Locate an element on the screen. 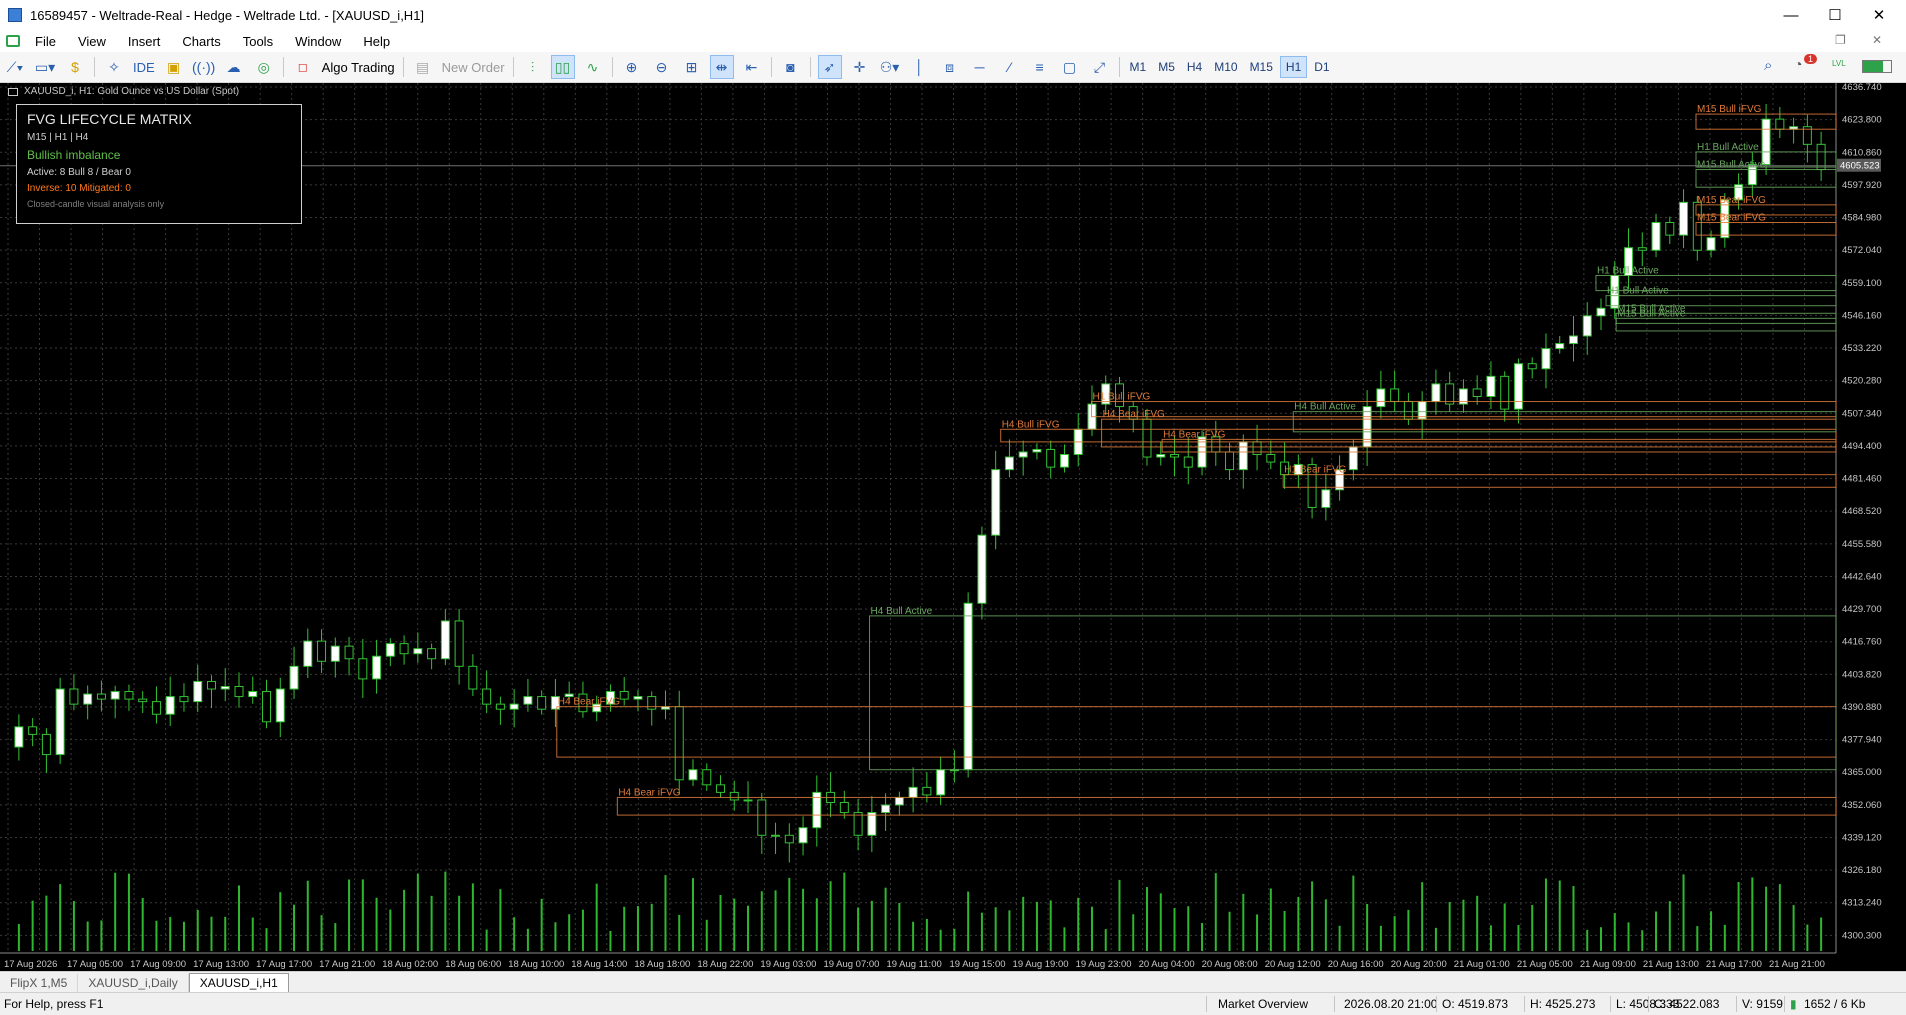 The image size is (1906, 1015). tab-xauusd-daily: XAUUSD_i,Daily is located at coordinates (133, 983).